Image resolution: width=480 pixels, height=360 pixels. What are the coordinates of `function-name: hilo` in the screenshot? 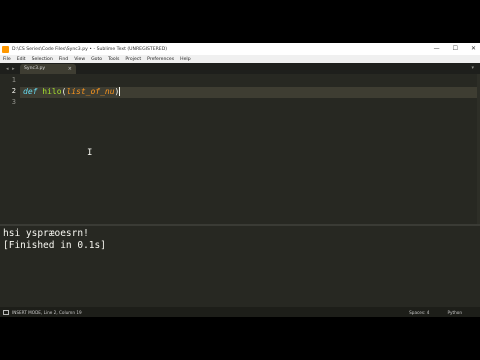 It's located at (52, 91).